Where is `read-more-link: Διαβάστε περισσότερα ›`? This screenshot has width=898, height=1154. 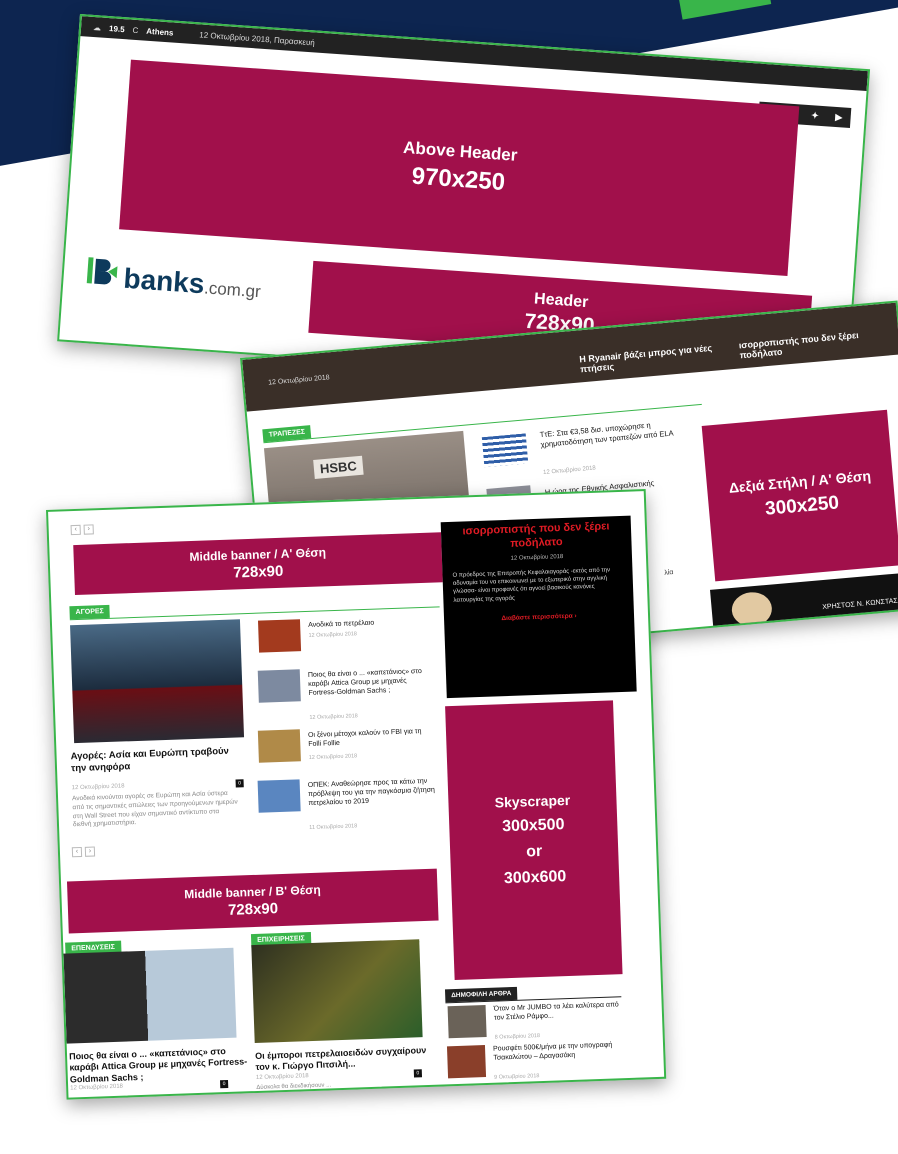
read-more-link: Διαβάστε περισσότερα › is located at coordinates (539, 618).